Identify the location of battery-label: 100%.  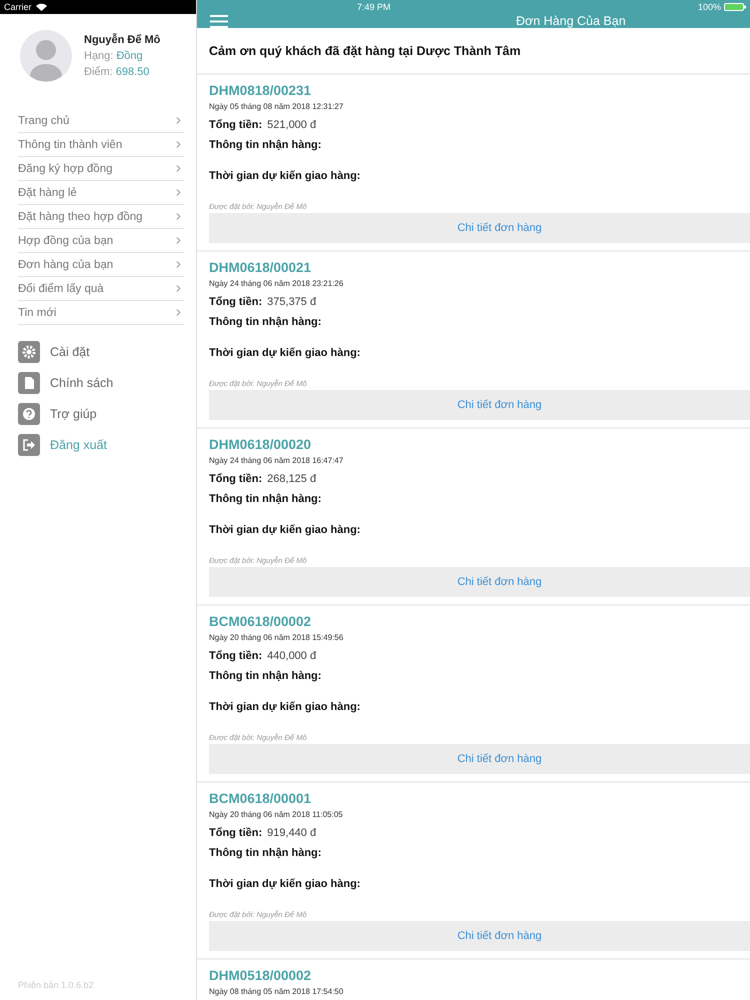
(709, 7).